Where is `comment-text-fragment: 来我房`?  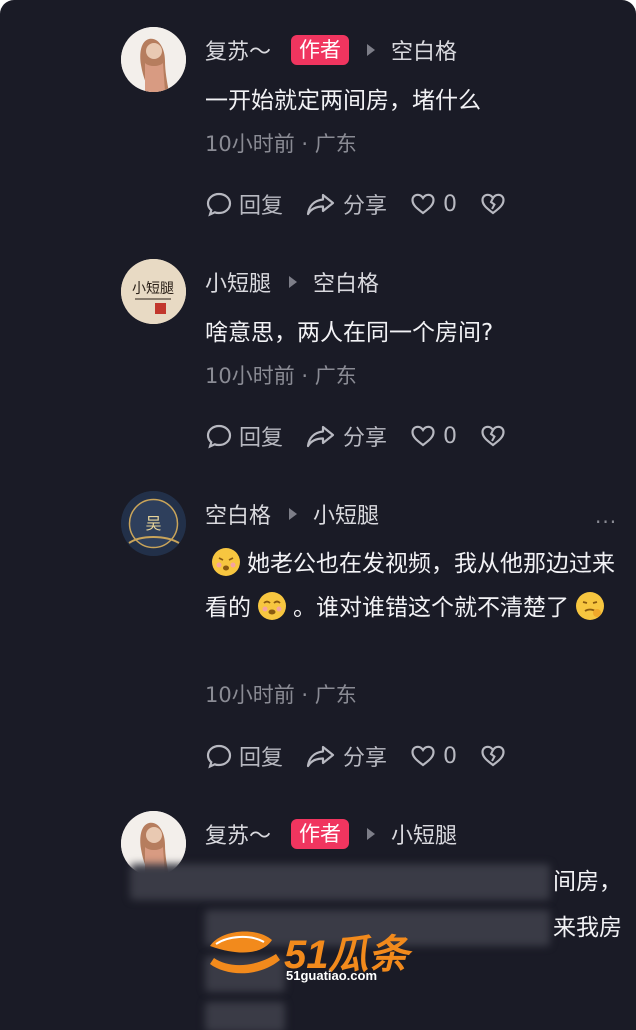
comment-text-fragment: 来我房 is located at coordinates (587, 928).